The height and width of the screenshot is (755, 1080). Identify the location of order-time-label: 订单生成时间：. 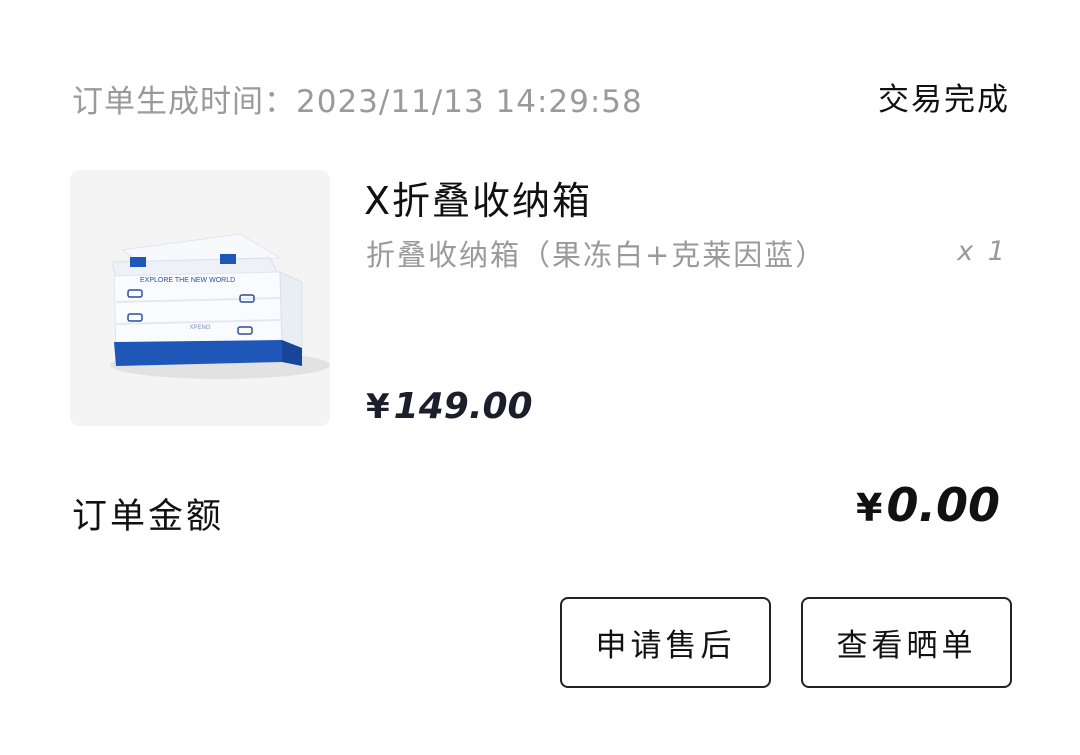
(184, 102).